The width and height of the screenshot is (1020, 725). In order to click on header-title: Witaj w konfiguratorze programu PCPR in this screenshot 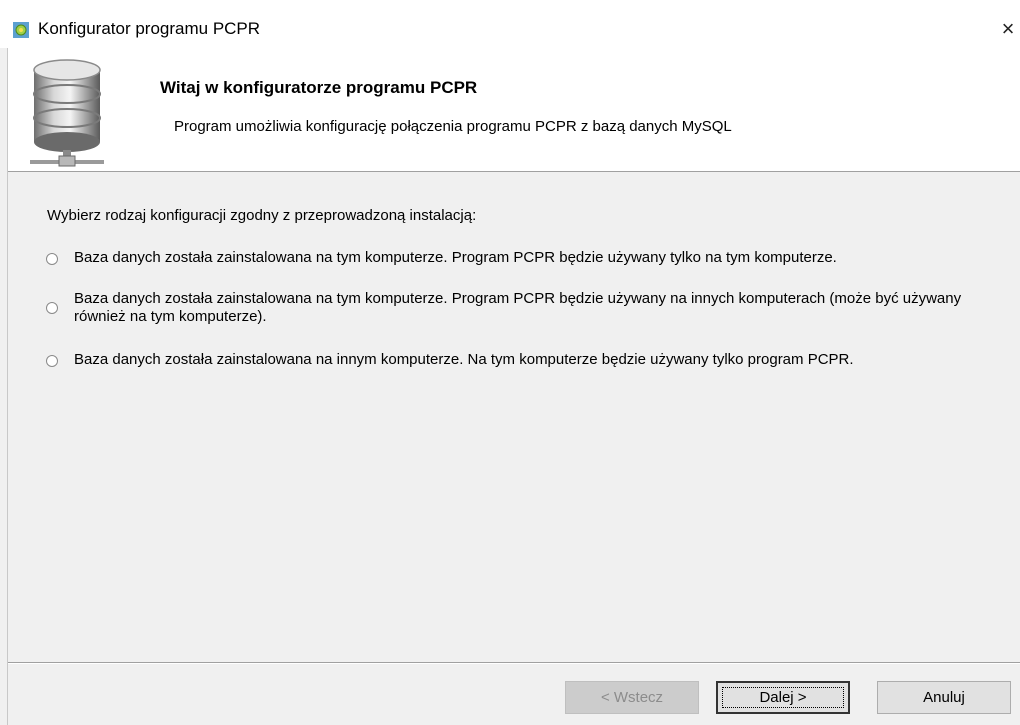, I will do `click(319, 87)`.